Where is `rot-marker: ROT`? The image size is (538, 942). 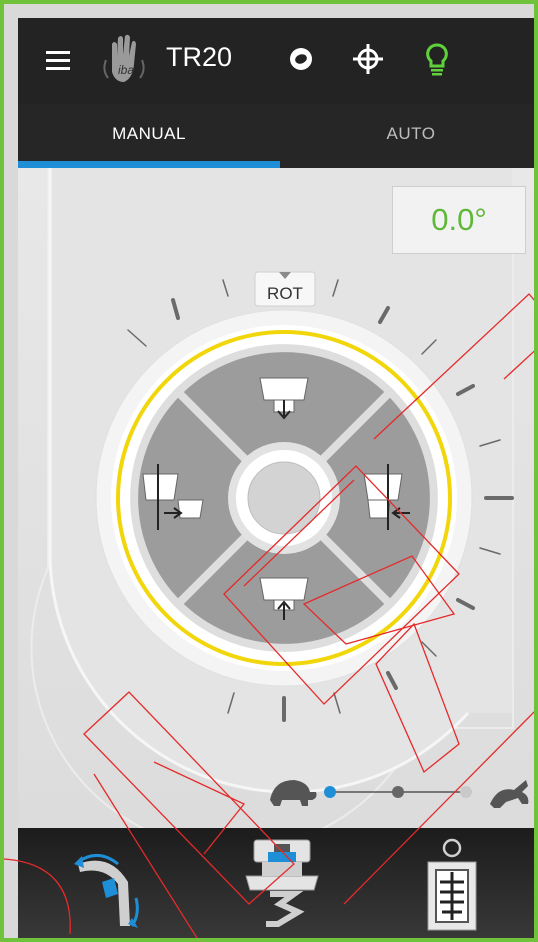
rot-marker: ROT is located at coordinates (285, 289).